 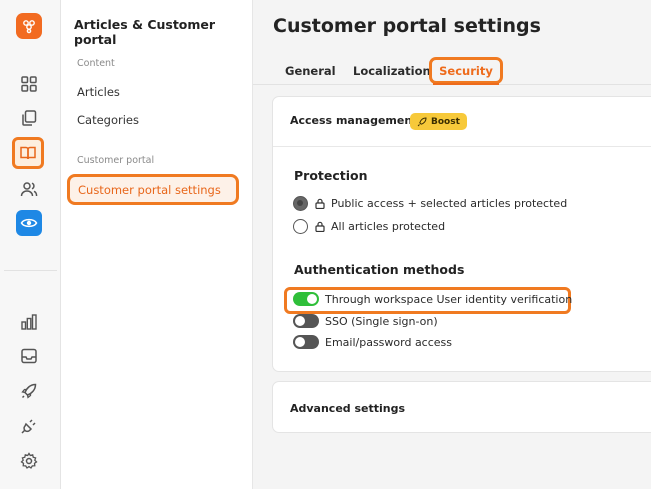 What do you see at coordinates (300, 226) in the screenshot?
I see `radio-unchecked` at bounding box center [300, 226].